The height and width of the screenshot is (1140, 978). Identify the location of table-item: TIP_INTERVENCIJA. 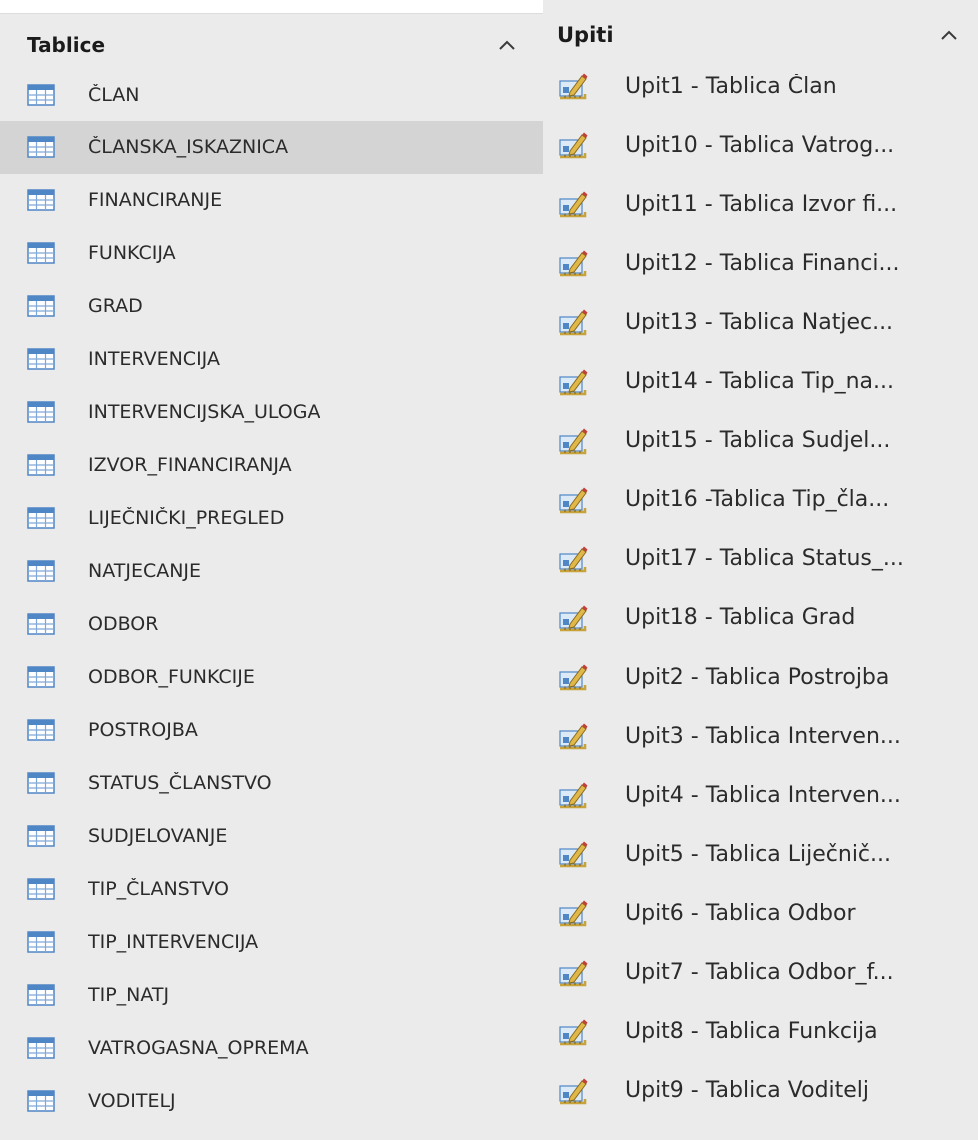
(271, 941).